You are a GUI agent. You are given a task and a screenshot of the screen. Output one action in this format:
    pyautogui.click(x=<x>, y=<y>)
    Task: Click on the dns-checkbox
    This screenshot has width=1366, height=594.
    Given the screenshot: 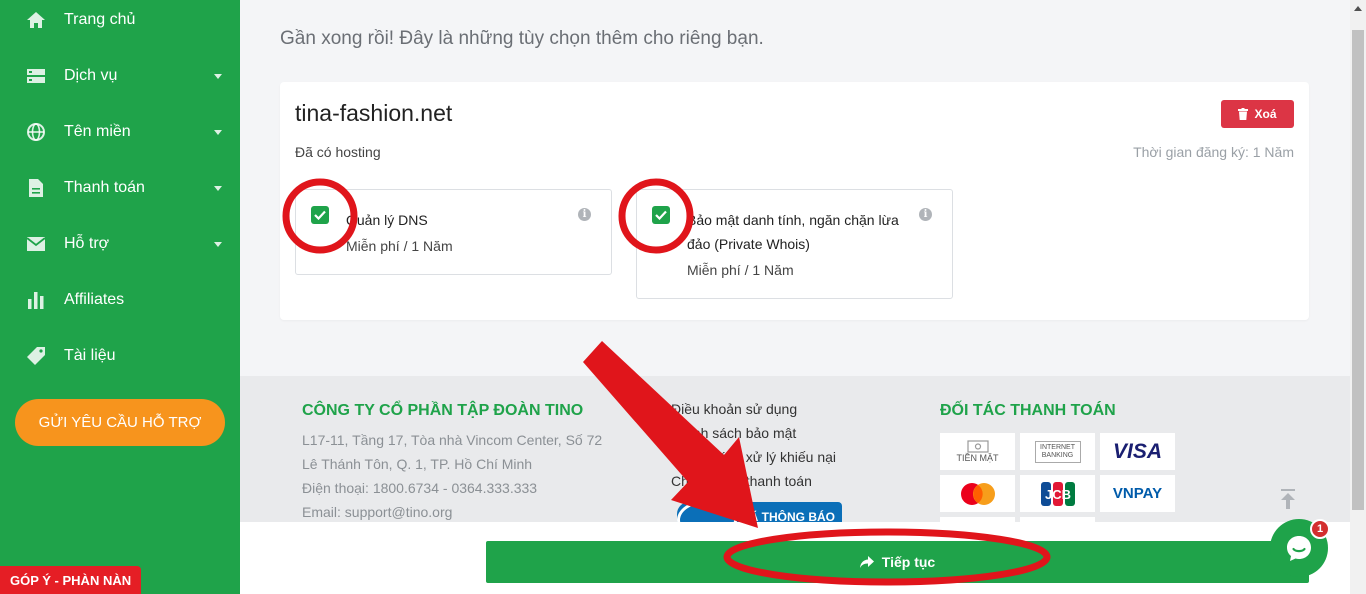 What is the action you would take?
    pyautogui.click(x=320, y=215)
    